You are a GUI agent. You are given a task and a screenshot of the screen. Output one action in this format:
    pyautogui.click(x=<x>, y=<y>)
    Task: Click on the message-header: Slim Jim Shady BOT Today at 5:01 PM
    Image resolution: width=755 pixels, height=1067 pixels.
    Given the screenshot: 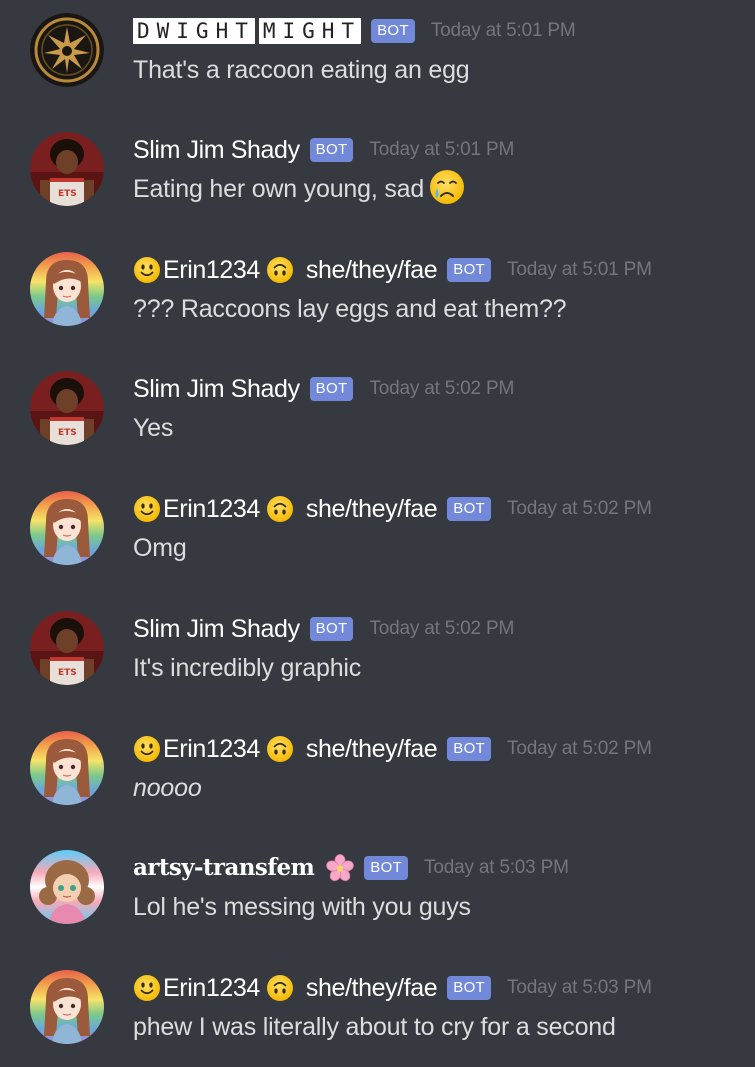 What is the action you would take?
    pyautogui.click(x=323, y=150)
    